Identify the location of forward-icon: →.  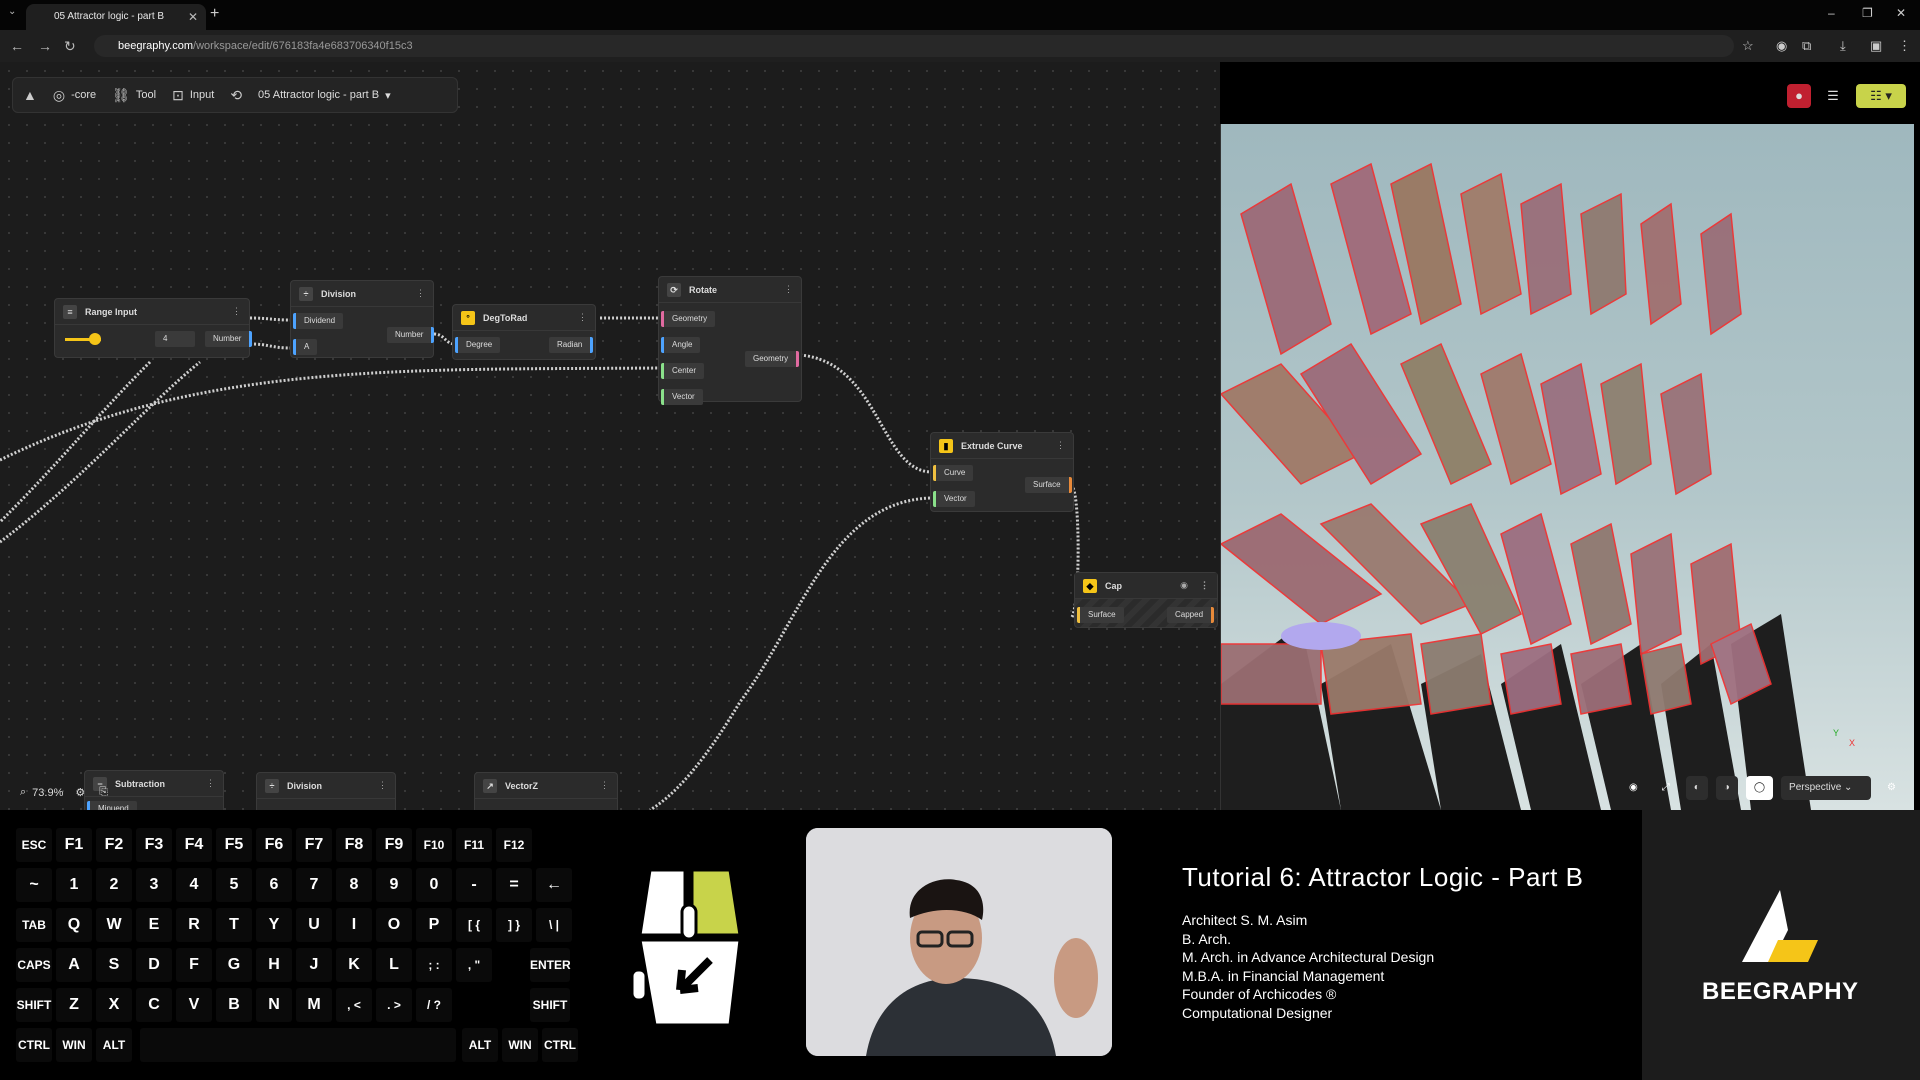
(45, 46).